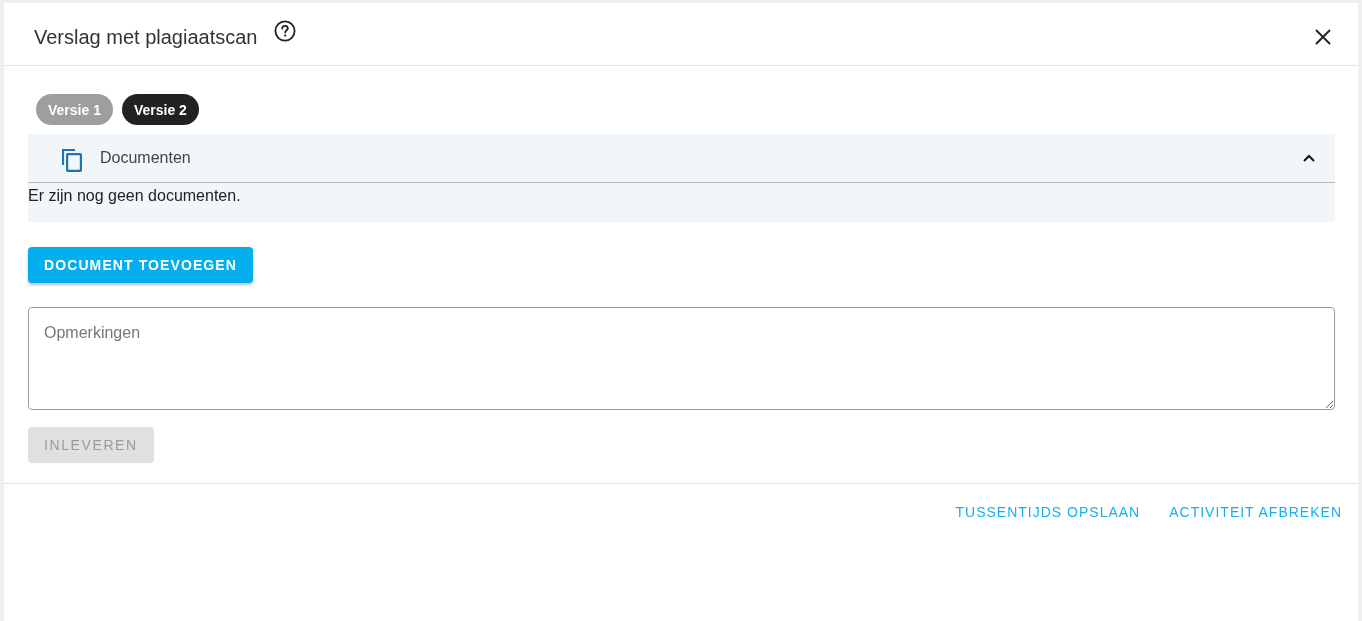  Describe the element at coordinates (160, 109) in the screenshot. I see `version-chip: Versie 2` at that location.